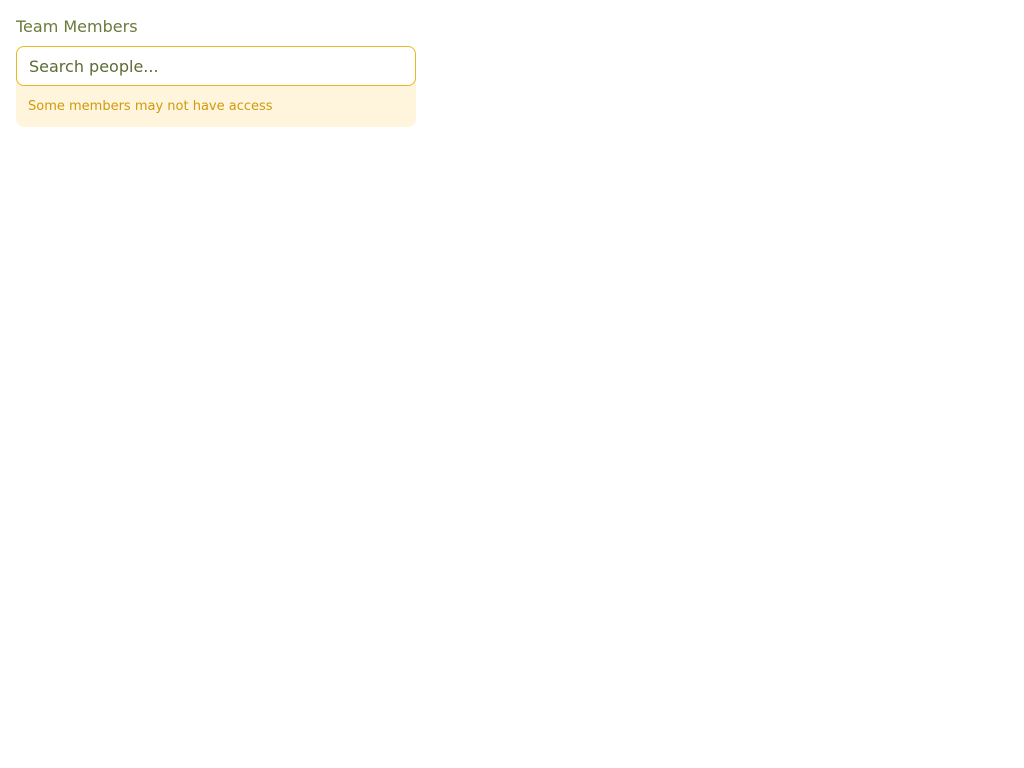 Image resolution: width=1024 pixels, height=768 pixels. I want to click on search-input-wrapper, so click(216, 66).